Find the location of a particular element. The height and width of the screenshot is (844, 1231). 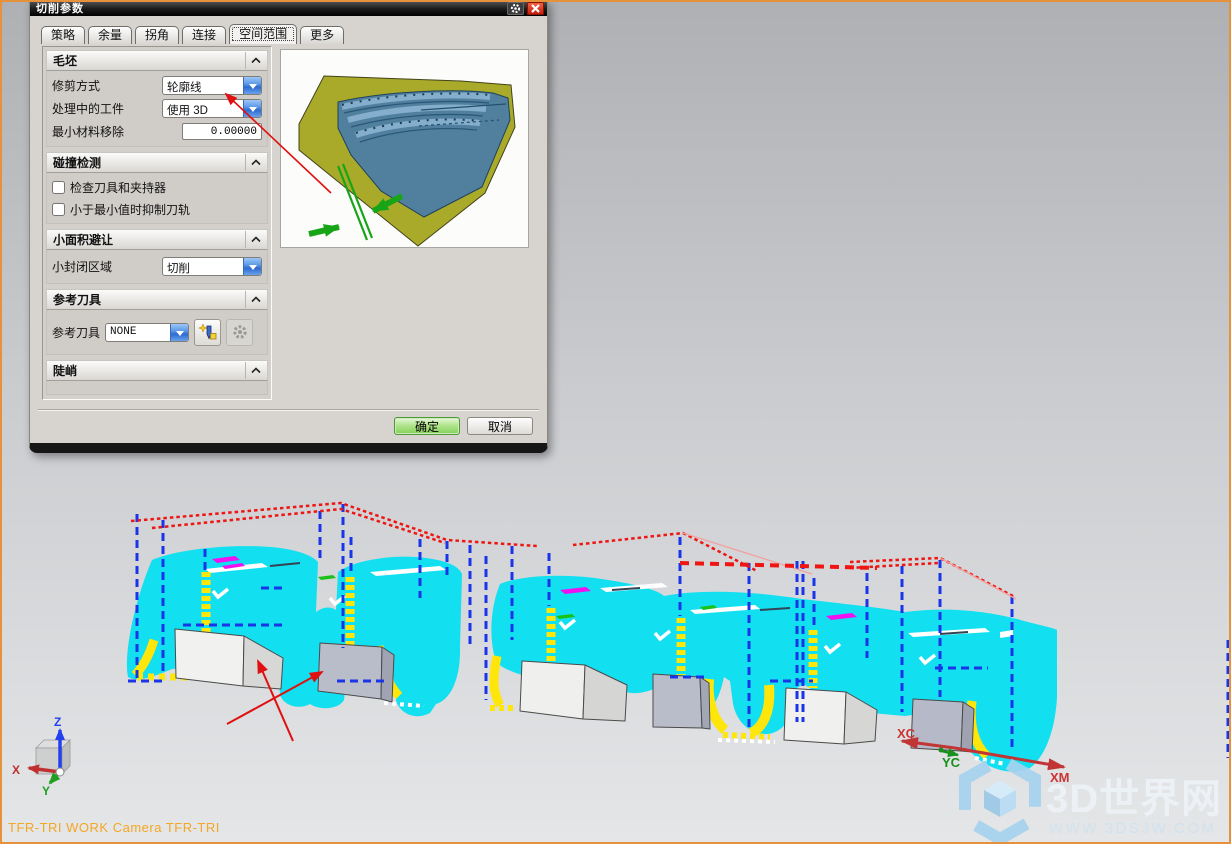

field-label: 小封闭区域 is located at coordinates (82, 267).